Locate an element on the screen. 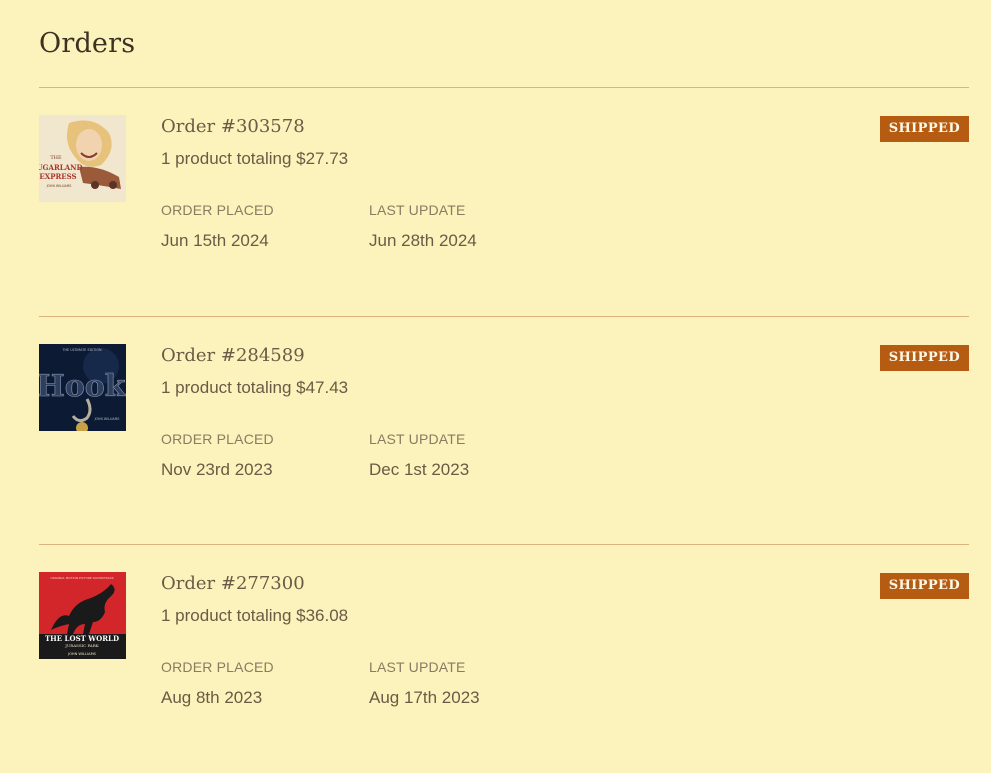 The height and width of the screenshot is (773, 991). order-placed-date: Nov 23rd 2023 is located at coordinates (217, 469).